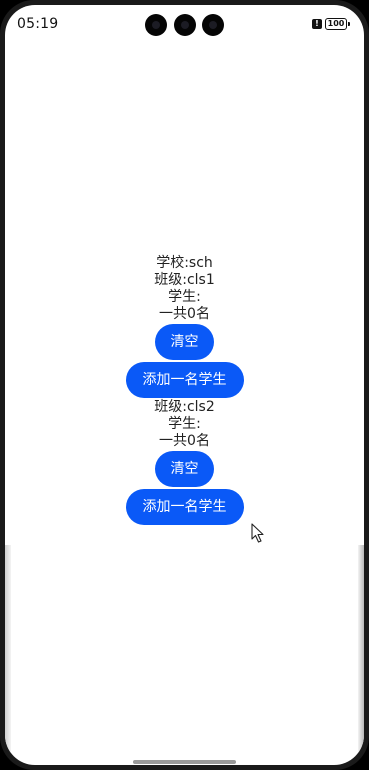 The height and width of the screenshot is (770, 369). I want to click on status-bar: 05:19 ! 100, so click(184, 23).